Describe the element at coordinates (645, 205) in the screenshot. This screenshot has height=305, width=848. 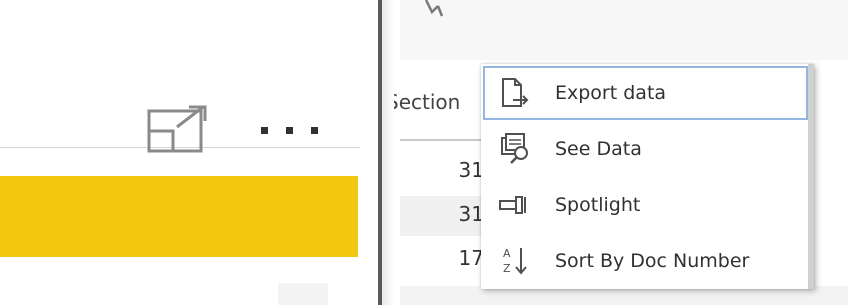
I see `menu-item-spotlight: Spotlight` at that location.